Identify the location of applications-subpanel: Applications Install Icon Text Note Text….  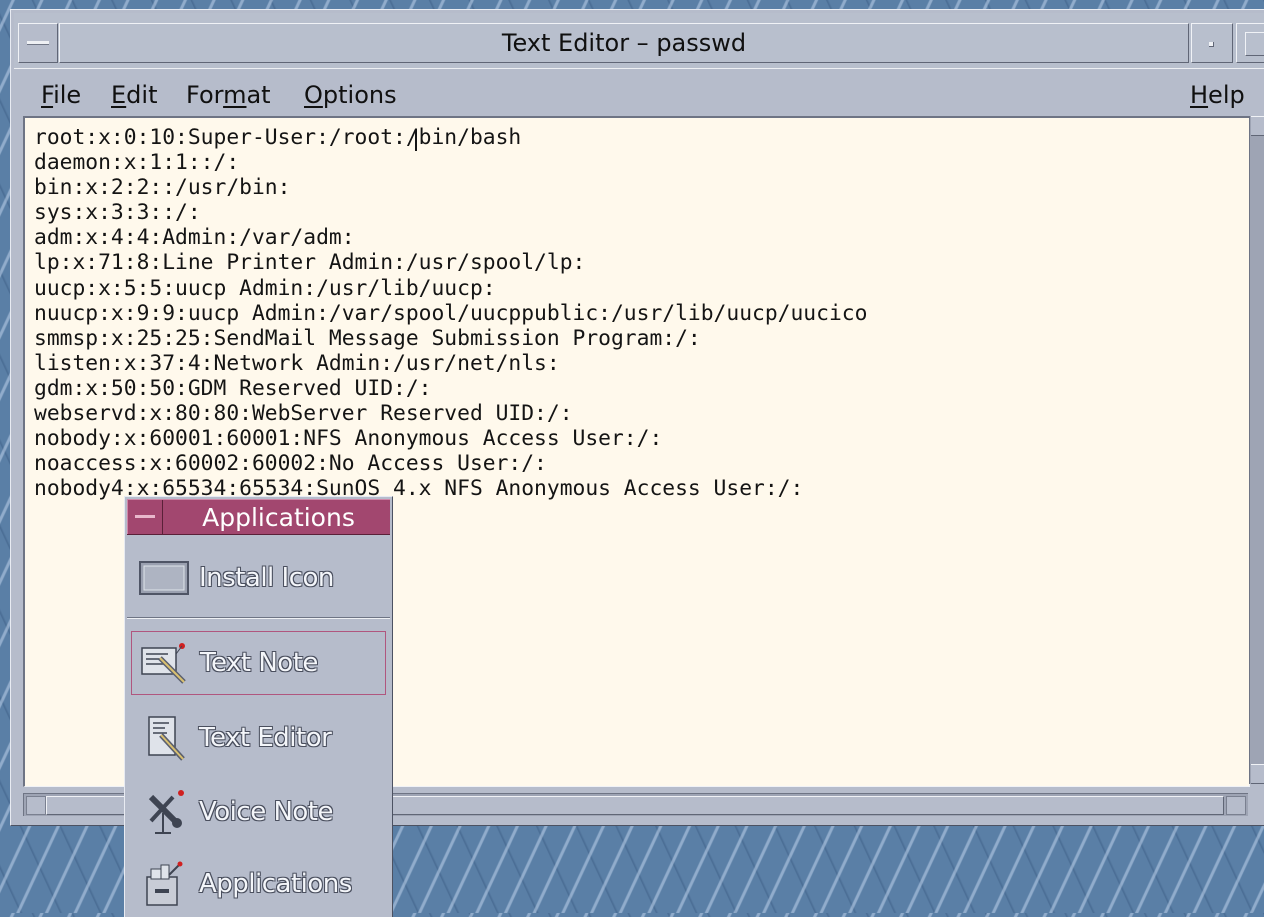
(258, 706).